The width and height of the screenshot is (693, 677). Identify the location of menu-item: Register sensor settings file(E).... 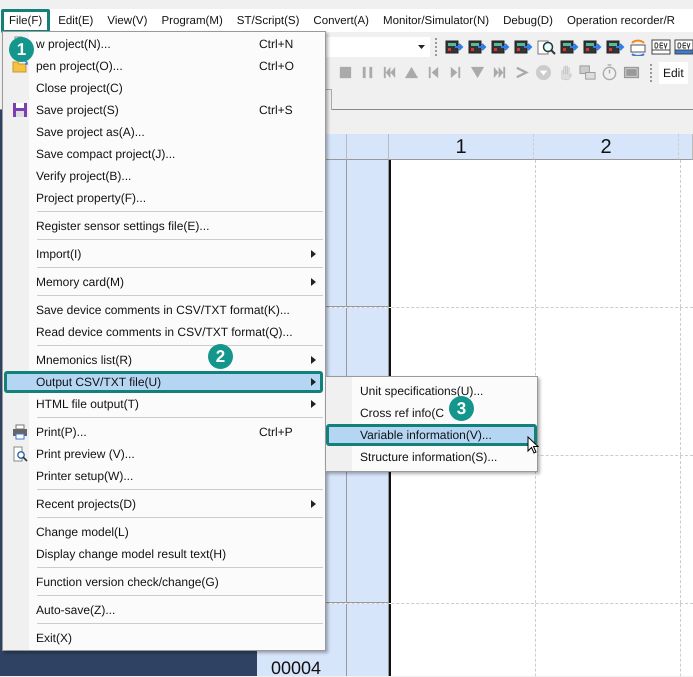
(123, 226).